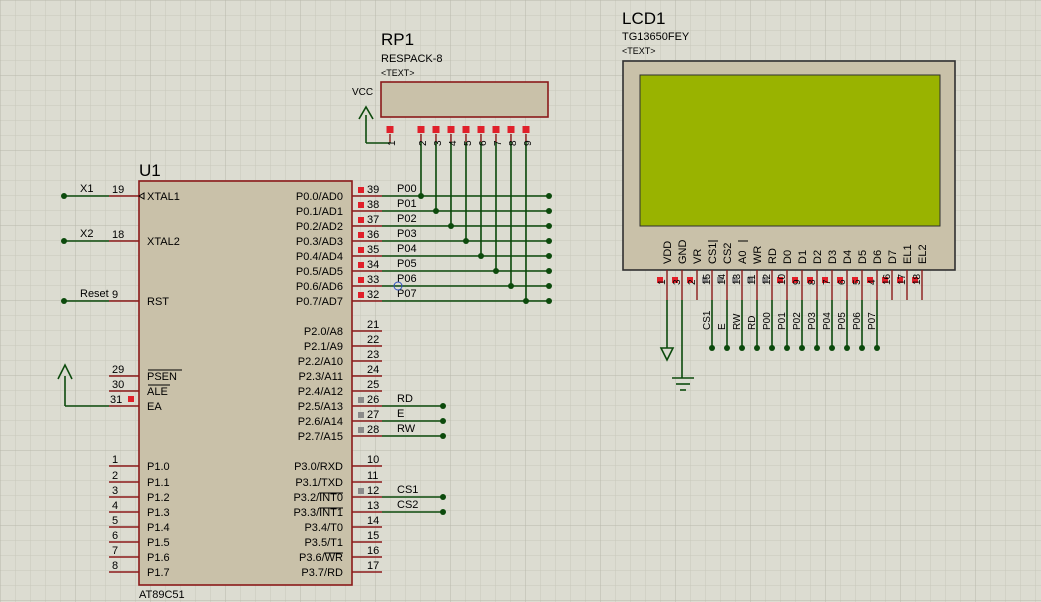 The height and width of the screenshot is (602, 1041). Describe the element at coordinates (790, 150) in the screenshot. I see `lcd1-screen` at that location.